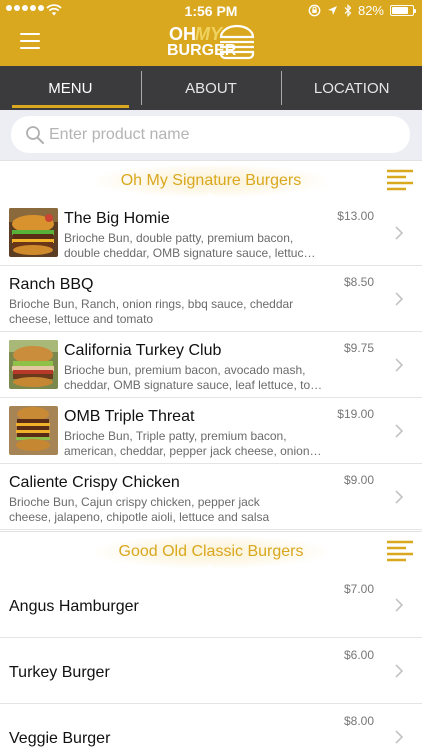  I want to click on tab-location-label: LOCATION, so click(351, 88).